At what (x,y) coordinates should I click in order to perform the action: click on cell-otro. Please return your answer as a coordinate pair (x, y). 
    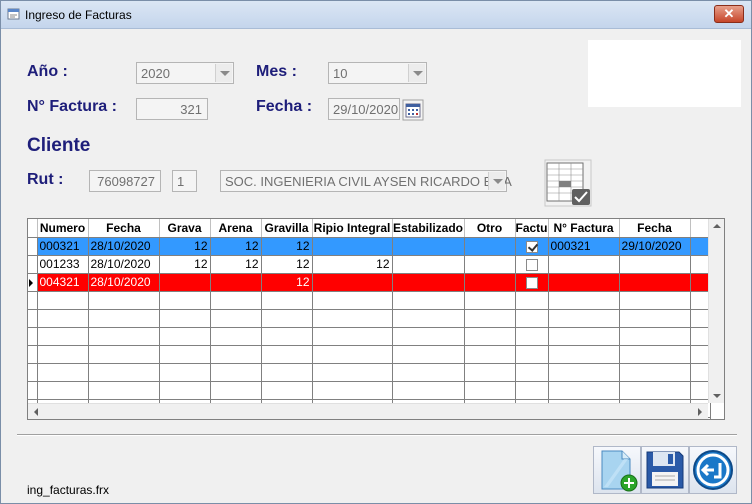
    Looking at the image, I should click on (490, 264).